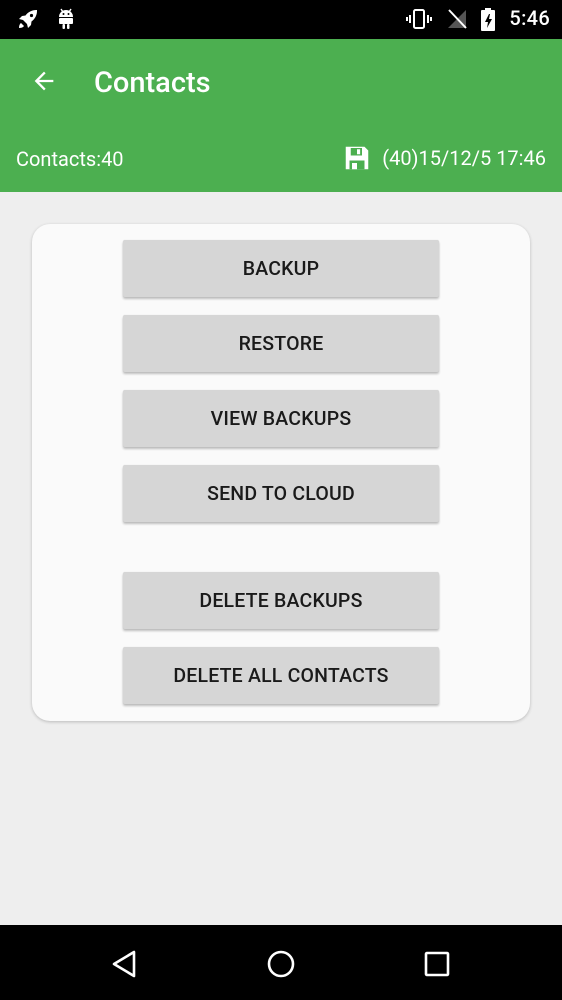 The width and height of the screenshot is (562, 1000). Describe the element at coordinates (281, 418) in the screenshot. I see `view-backups-button: VIEW BACKUPS` at that location.